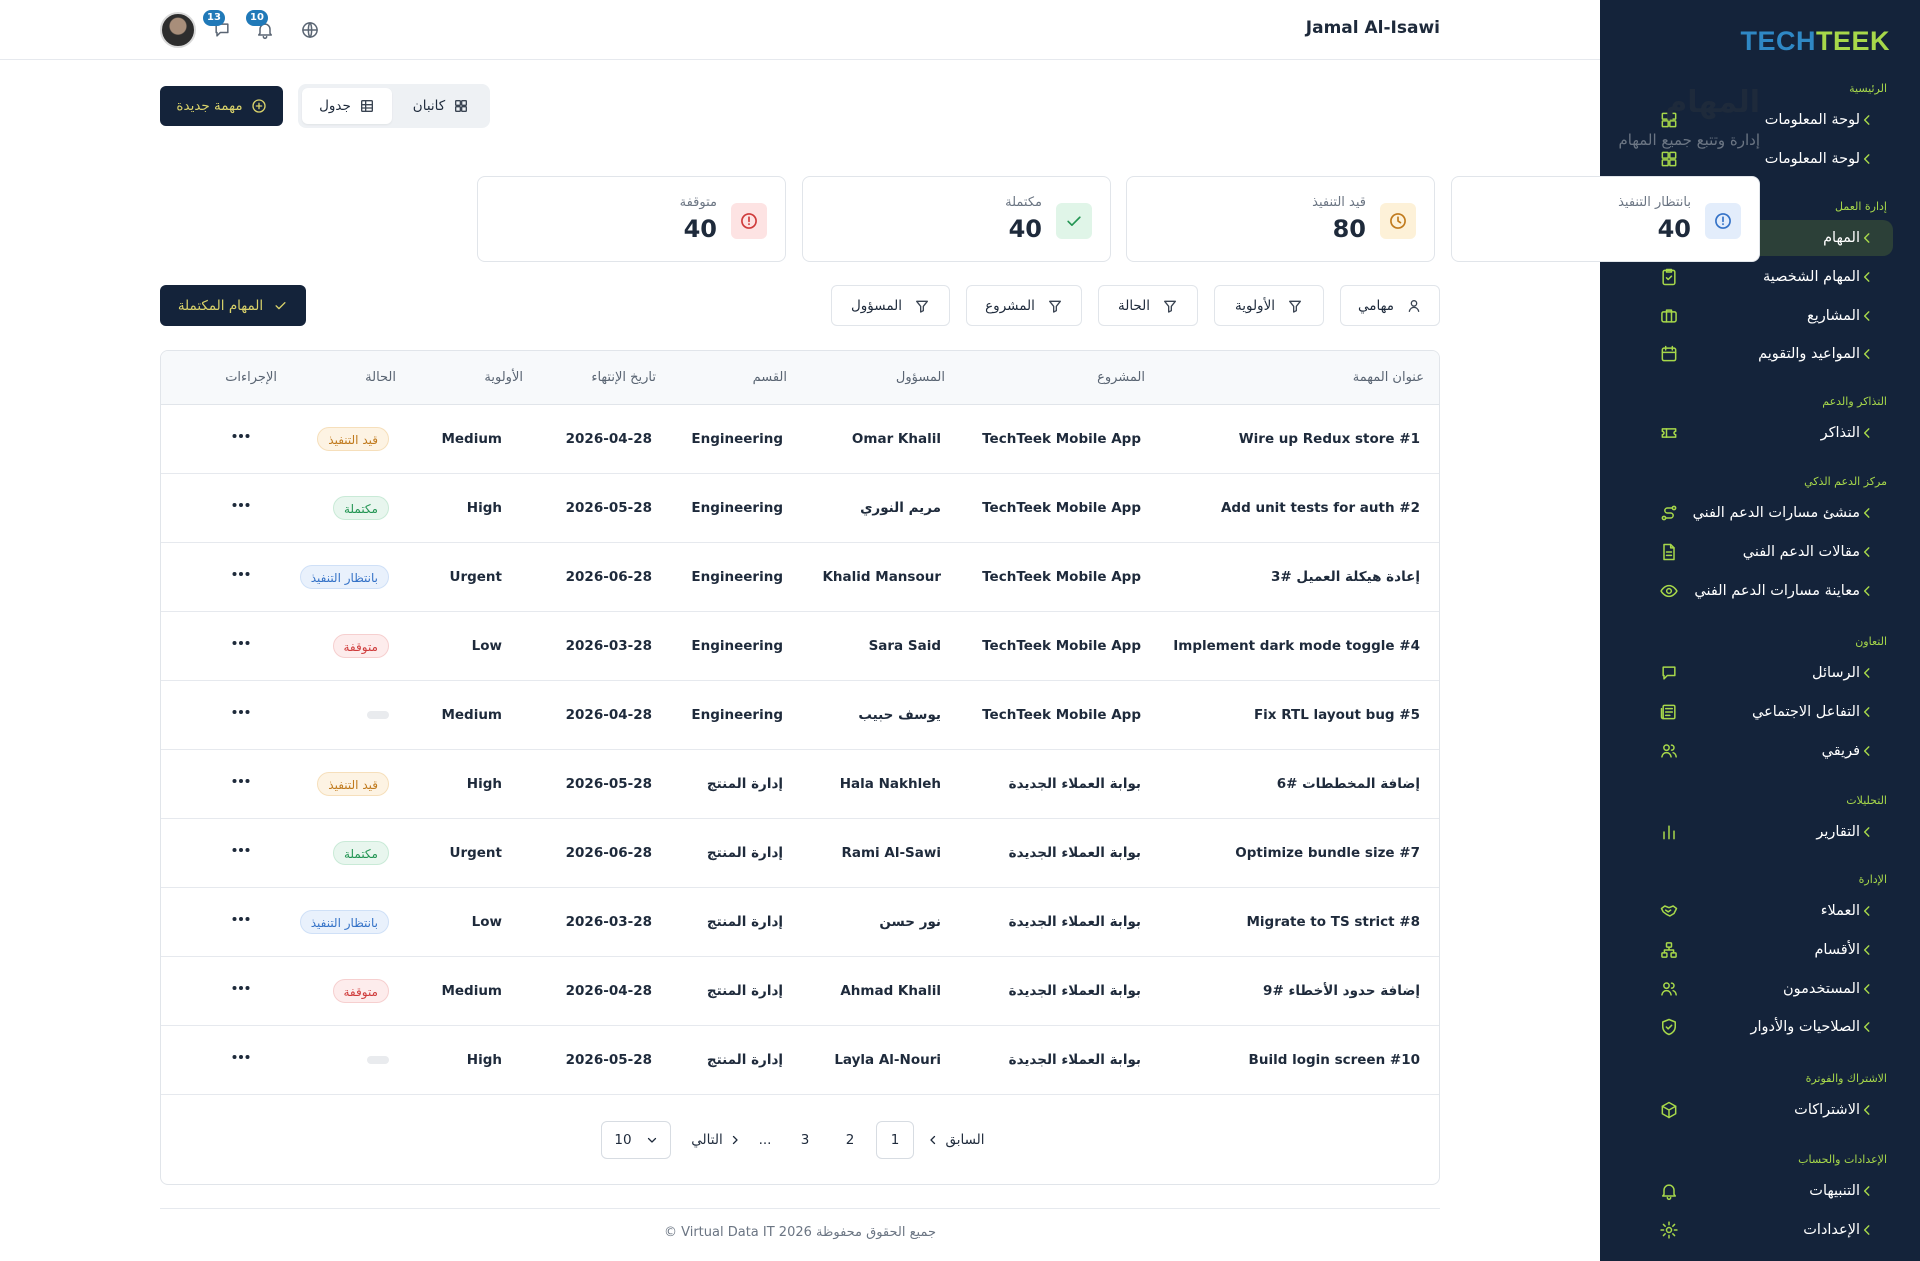 The height and width of the screenshot is (1261, 1920). Describe the element at coordinates (233, 305) in the screenshot. I see `completed-tasks-button: المهام المكتملة` at that location.